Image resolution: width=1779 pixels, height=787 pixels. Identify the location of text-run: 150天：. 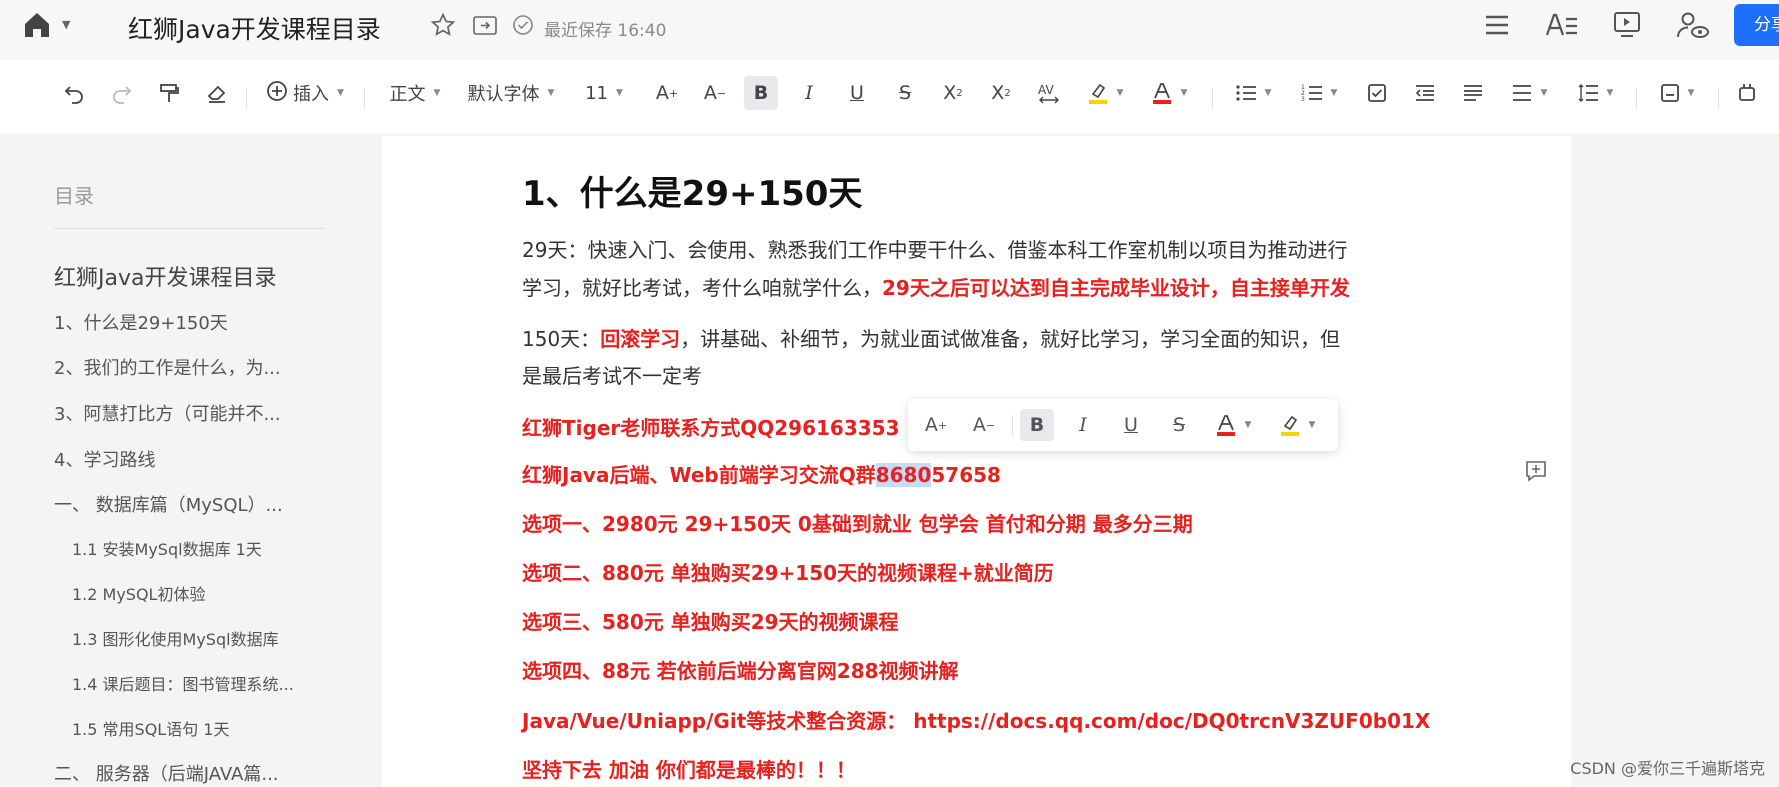
(561, 339).